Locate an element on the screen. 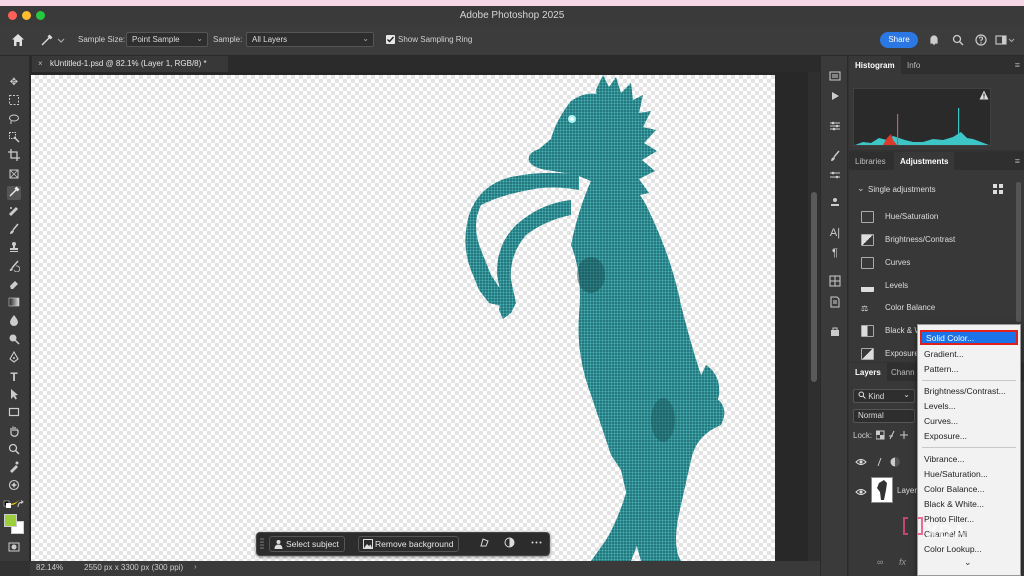  generative-fill-icon is located at coordinates (14, 486).